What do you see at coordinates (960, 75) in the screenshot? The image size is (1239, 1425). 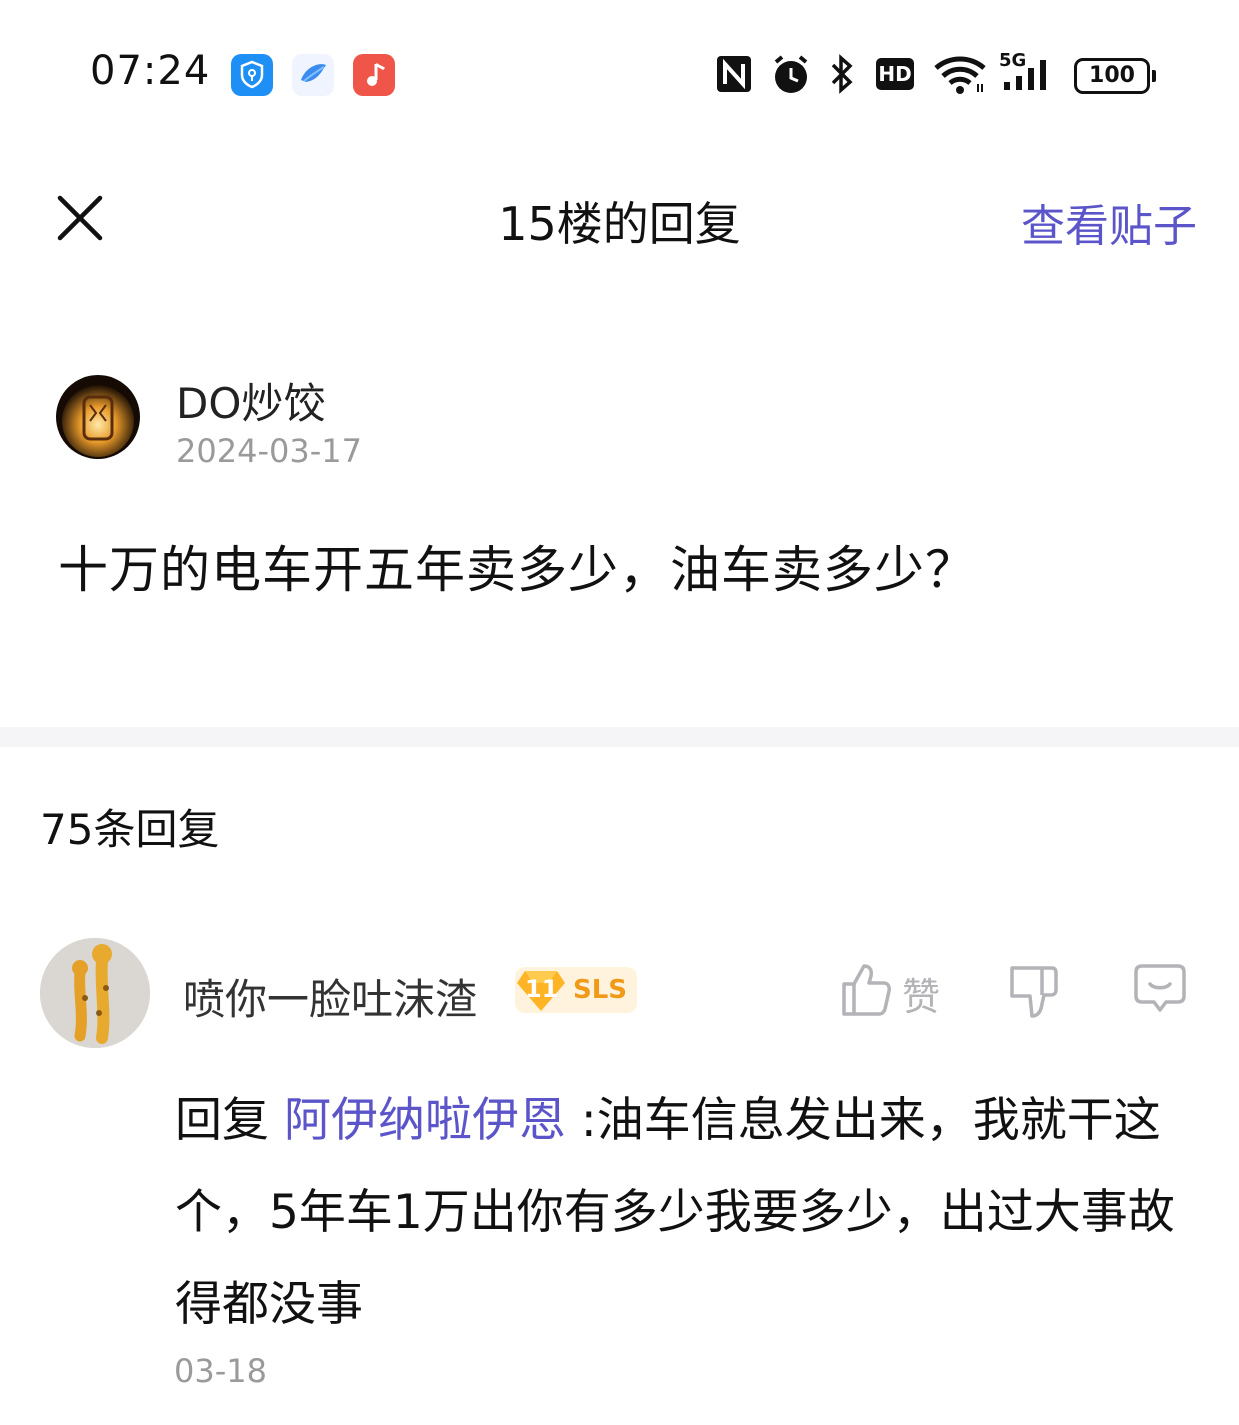 I see `wifi-icon` at bounding box center [960, 75].